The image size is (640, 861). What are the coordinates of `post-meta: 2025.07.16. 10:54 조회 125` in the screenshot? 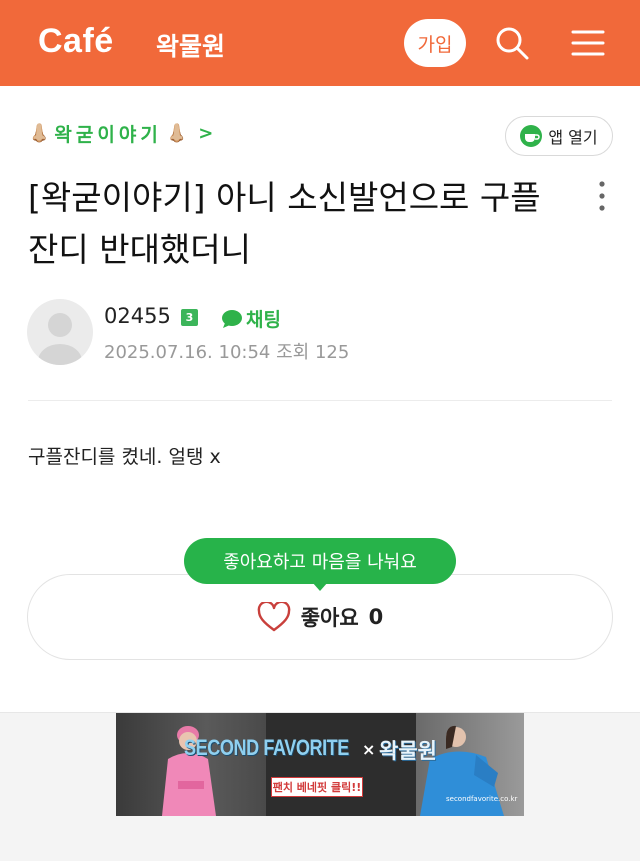 It's located at (227, 352).